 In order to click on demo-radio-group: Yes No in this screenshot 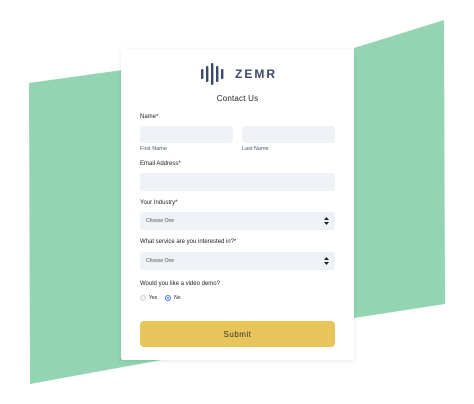, I will do `click(162, 298)`.